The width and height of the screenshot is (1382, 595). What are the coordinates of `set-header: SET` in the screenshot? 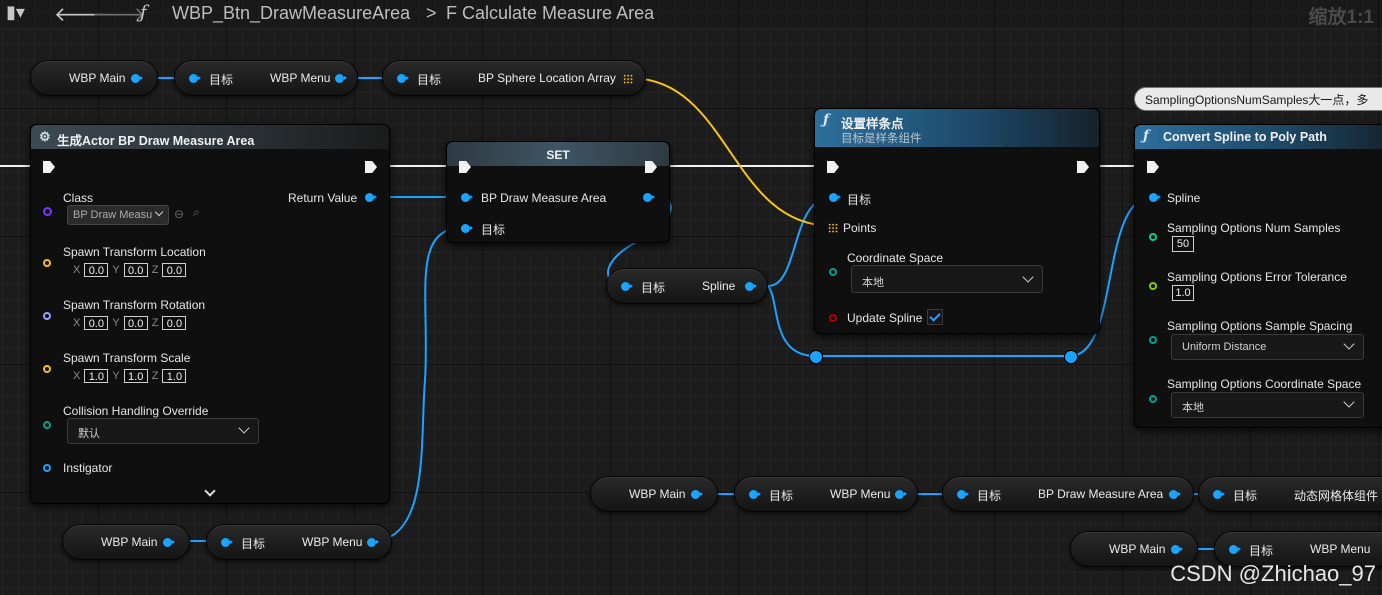 It's located at (558, 154).